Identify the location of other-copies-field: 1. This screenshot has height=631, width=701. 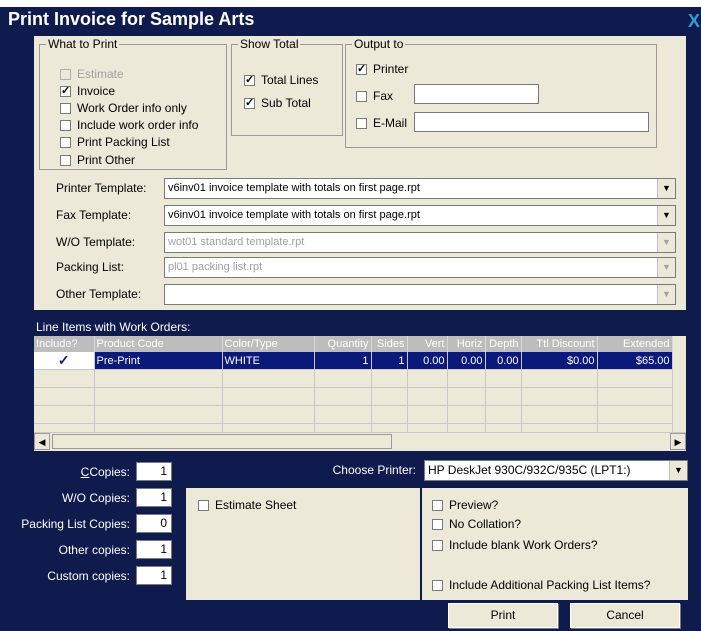
(154, 549).